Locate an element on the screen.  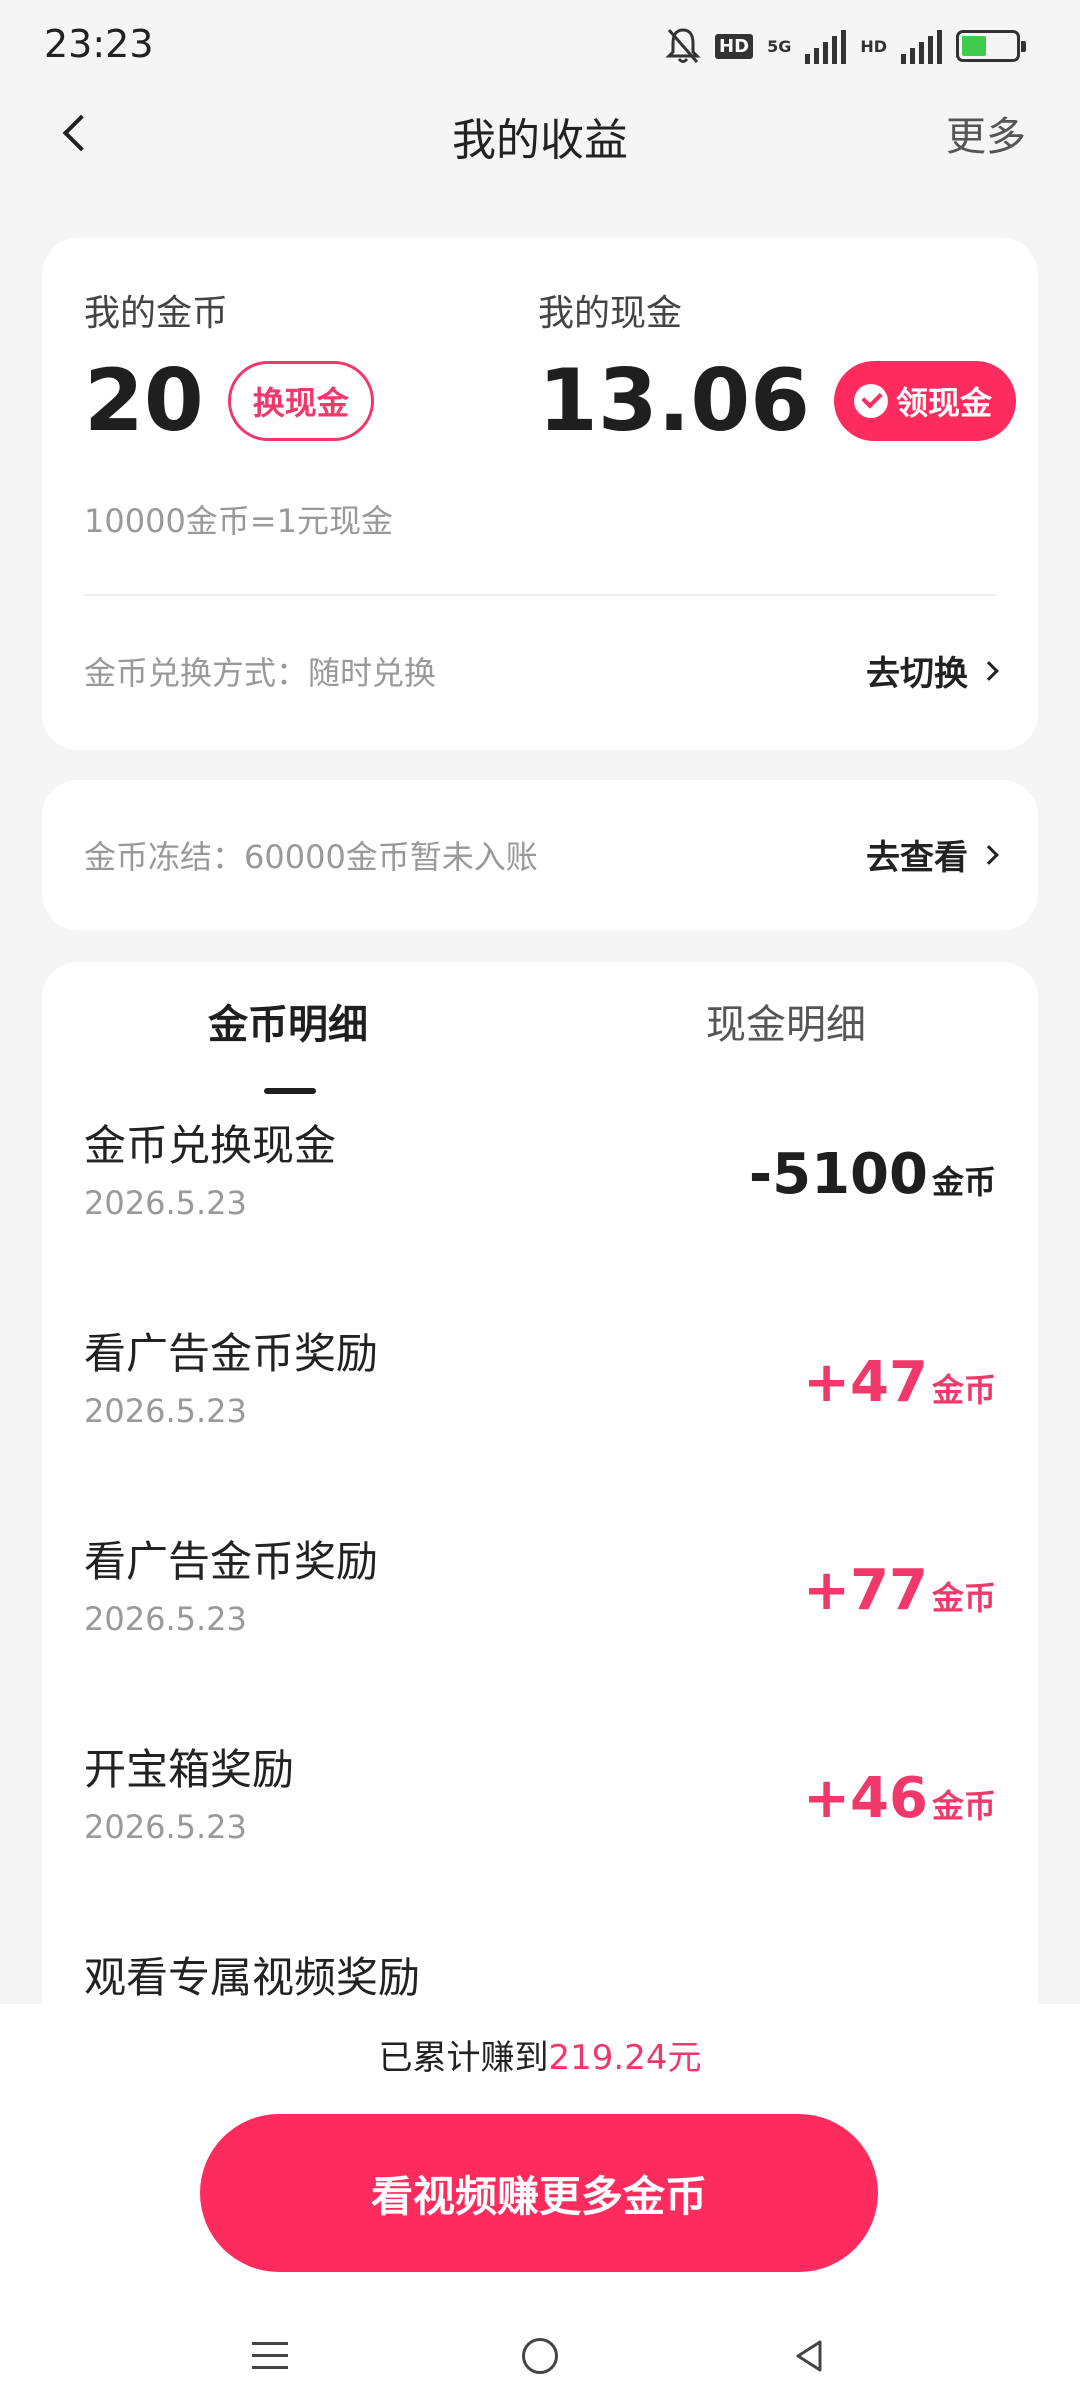
frozen-coins-card: 金币冻结：60000金币暂未入账 去查看 is located at coordinates (540, 855).